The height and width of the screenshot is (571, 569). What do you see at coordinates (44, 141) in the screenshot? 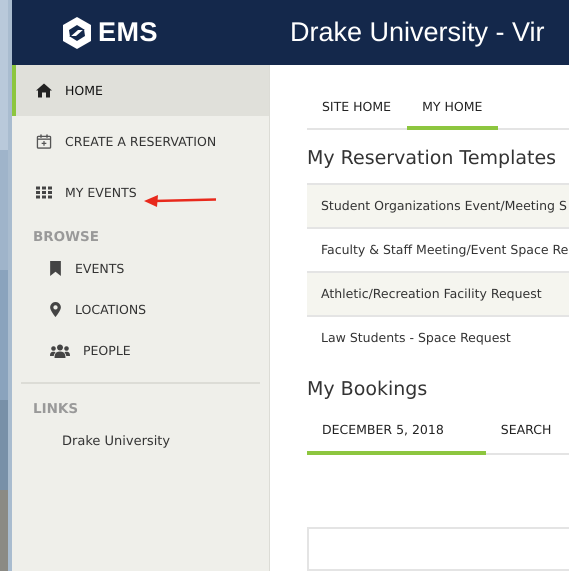
I see `calendar-plus-icon` at bounding box center [44, 141].